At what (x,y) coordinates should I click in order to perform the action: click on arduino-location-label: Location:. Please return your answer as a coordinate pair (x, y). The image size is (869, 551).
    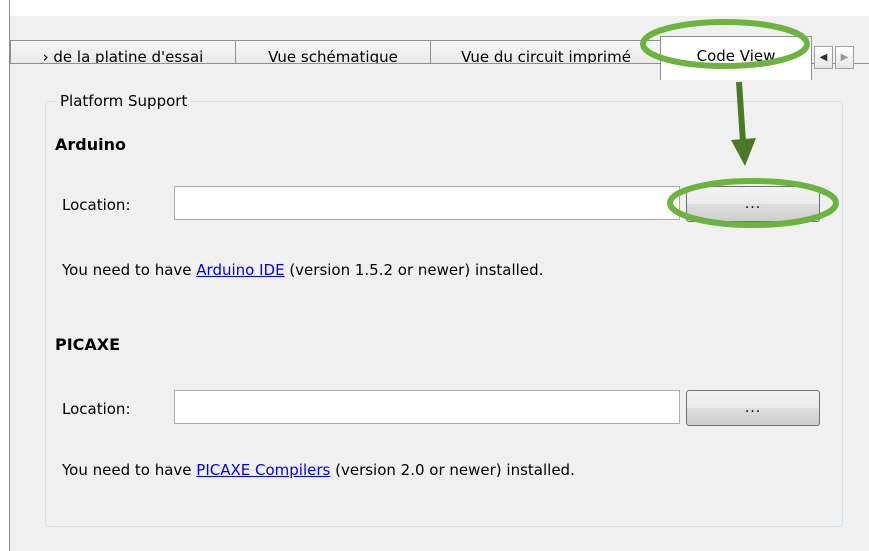
    Looking at the image, I should click on (96, 205).